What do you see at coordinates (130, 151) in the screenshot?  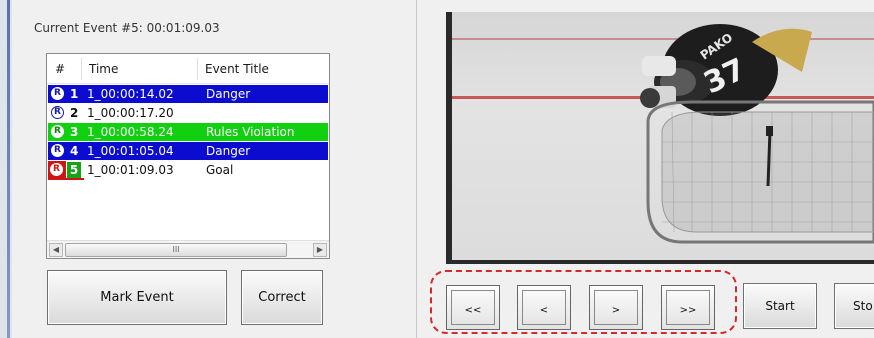 I see `event-time: 1_00:01:05.04` at bounding box center [130, 151].